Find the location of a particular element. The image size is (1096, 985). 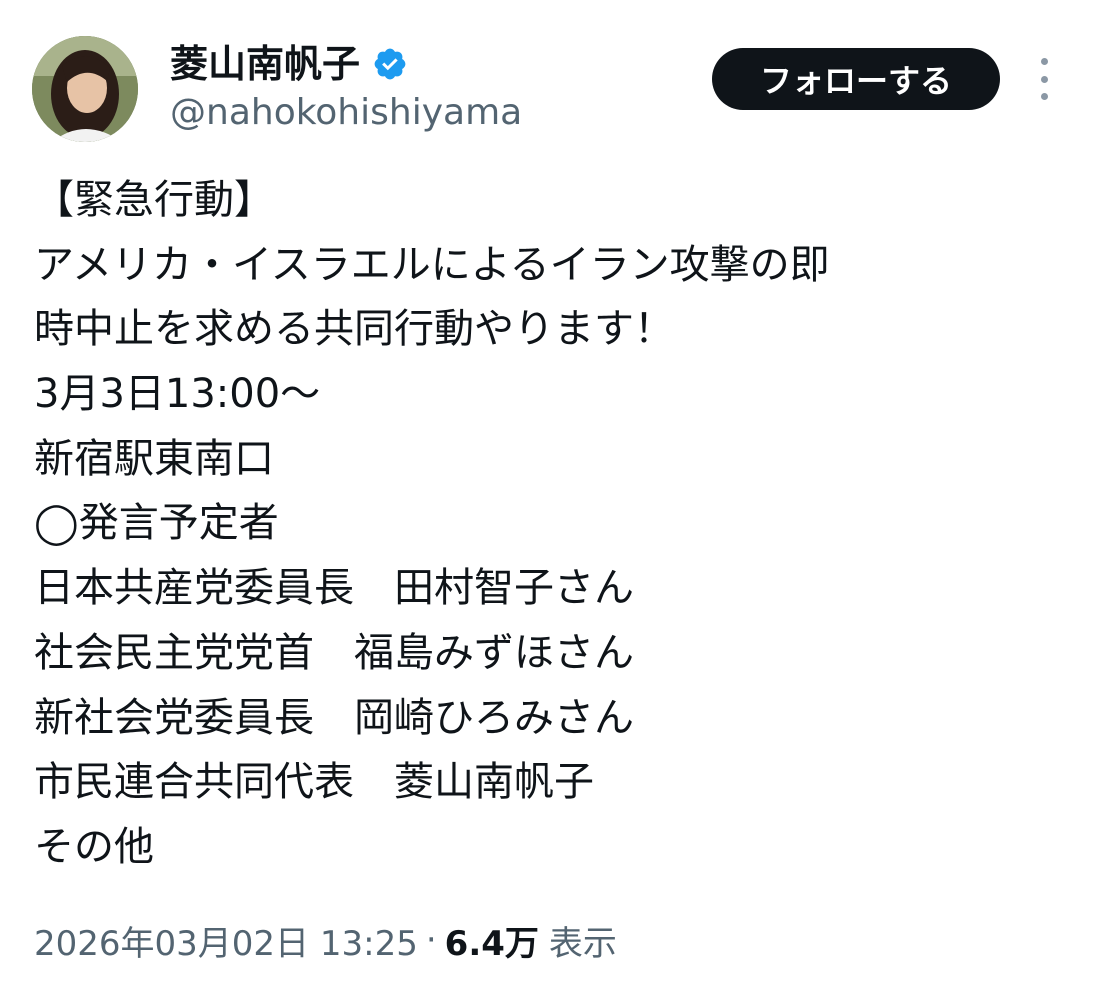

tweet-text-line: その他 is located at coordinates (94, 846).